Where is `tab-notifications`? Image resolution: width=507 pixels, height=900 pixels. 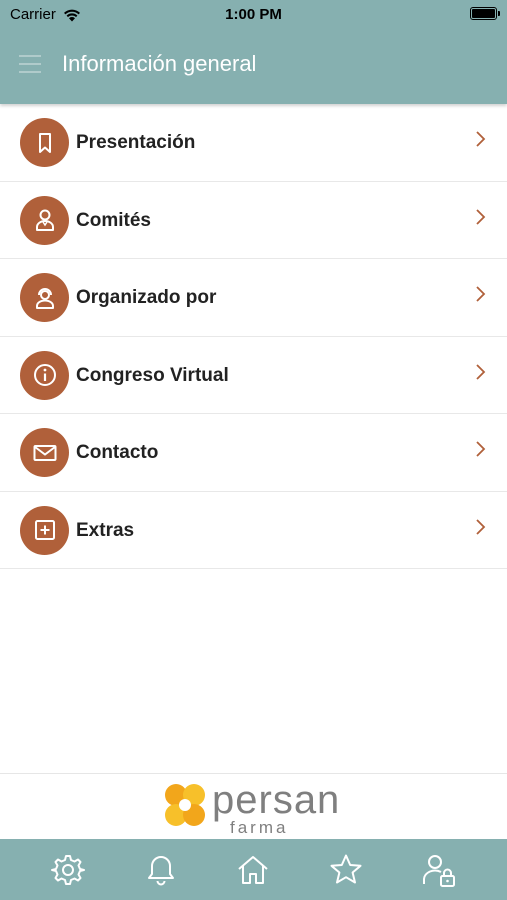 tab-notifications is located at coordinates (161, 870).